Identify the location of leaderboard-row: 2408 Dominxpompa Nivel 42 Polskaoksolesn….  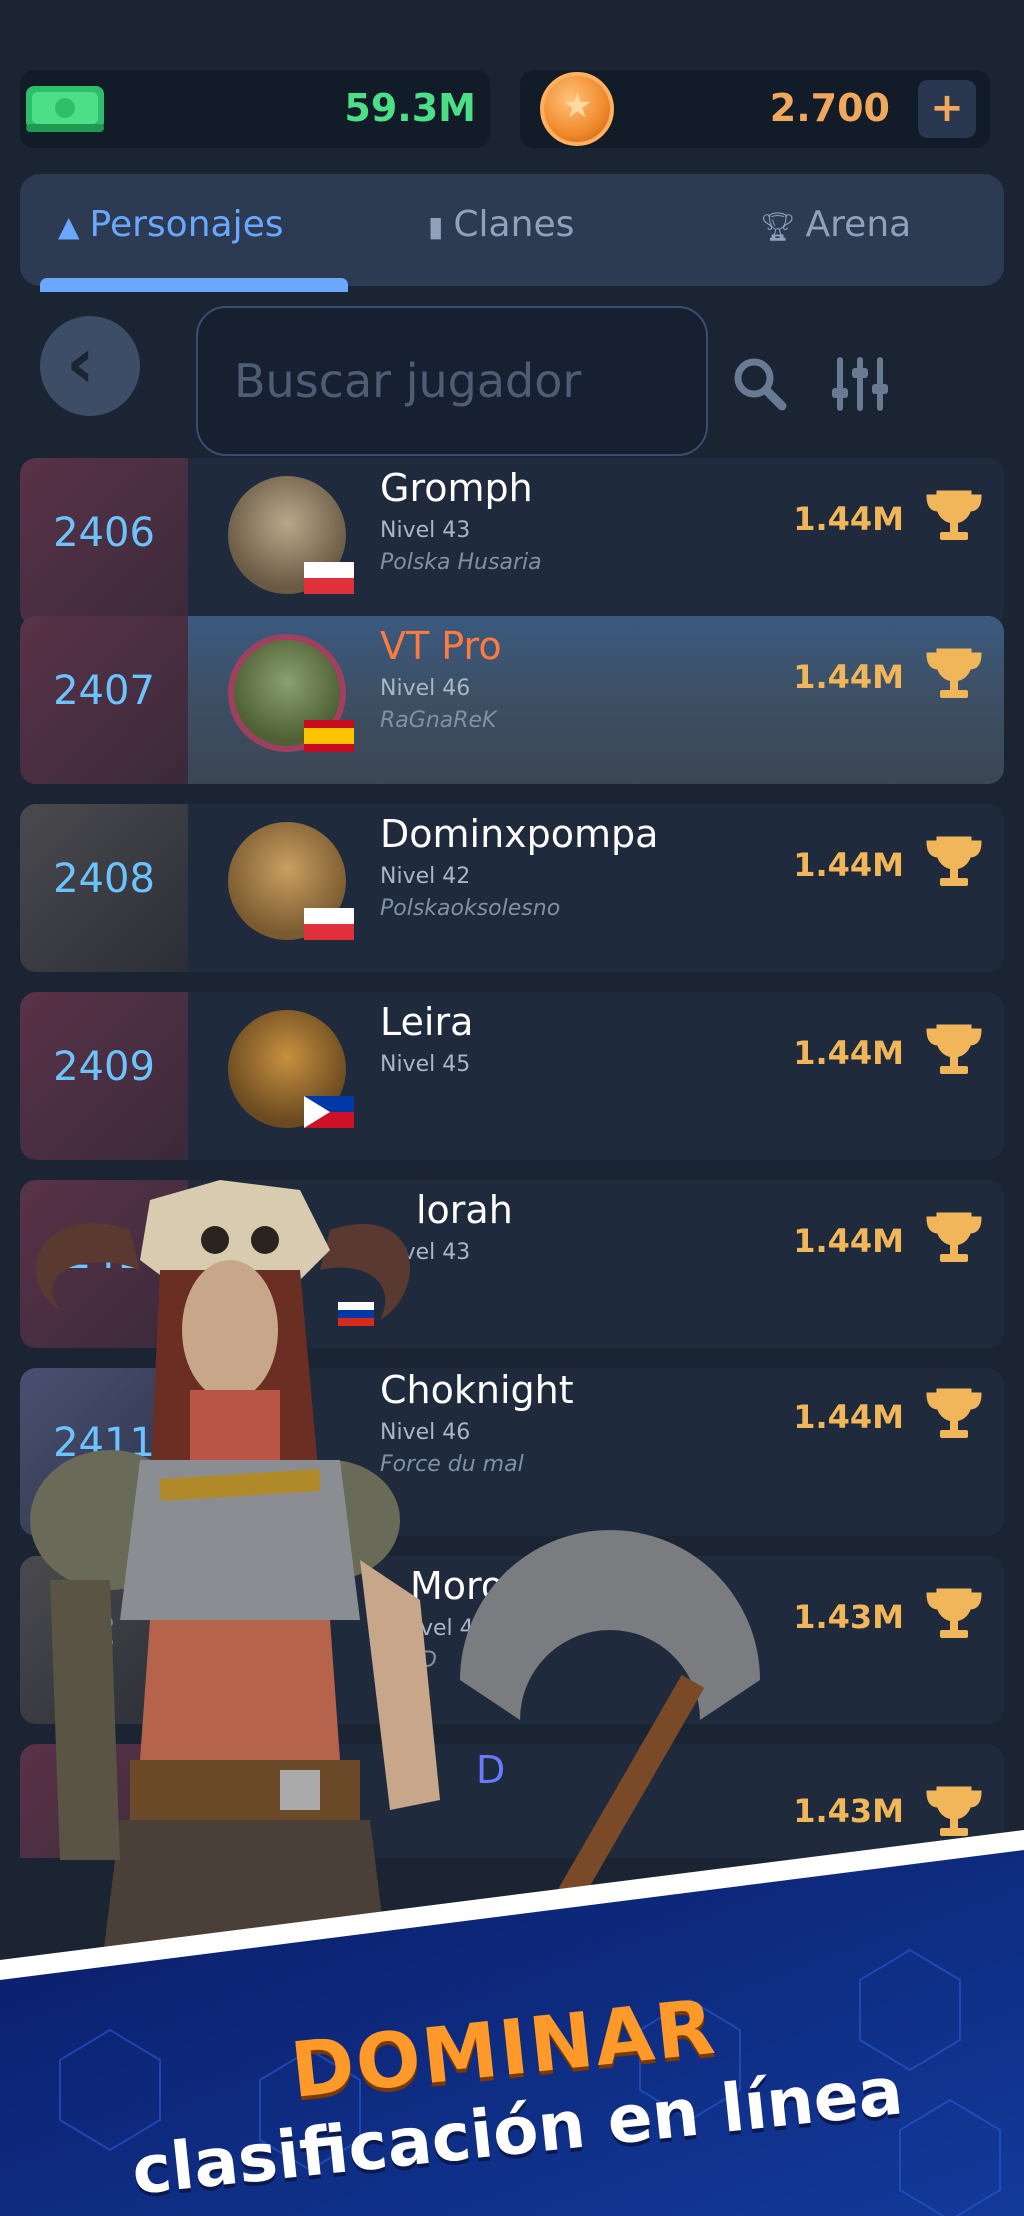
(512, 888).